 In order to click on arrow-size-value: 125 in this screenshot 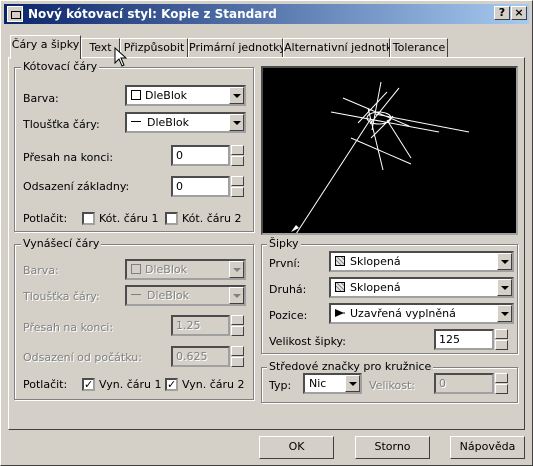, I will do `click(449, 339)`.